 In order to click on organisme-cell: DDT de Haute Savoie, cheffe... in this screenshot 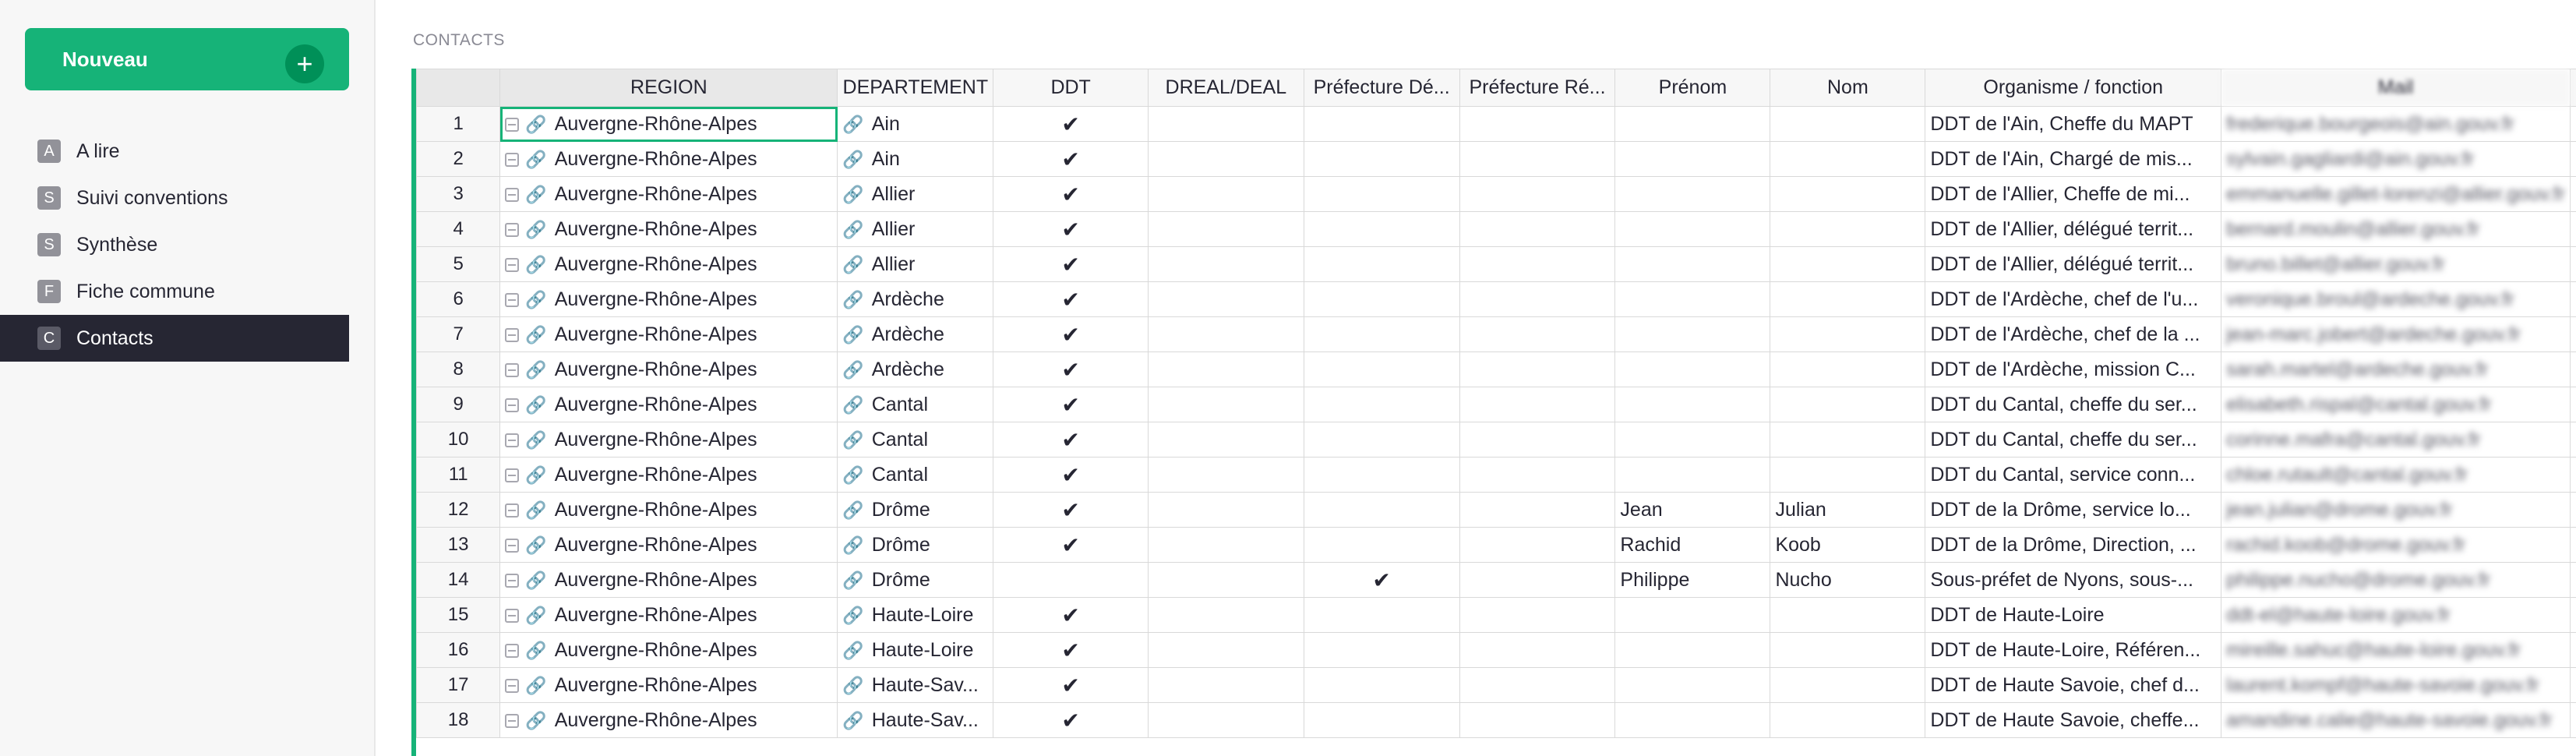, I will do `click(2073, 720)`.